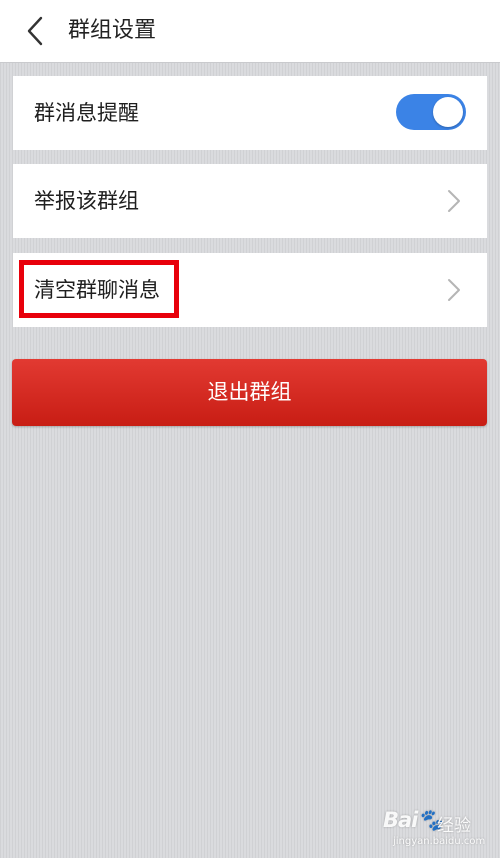 The height and width of the screenshot is (858, 500). I want to click on report-group-label: 举报该群组, so click(86, 201).